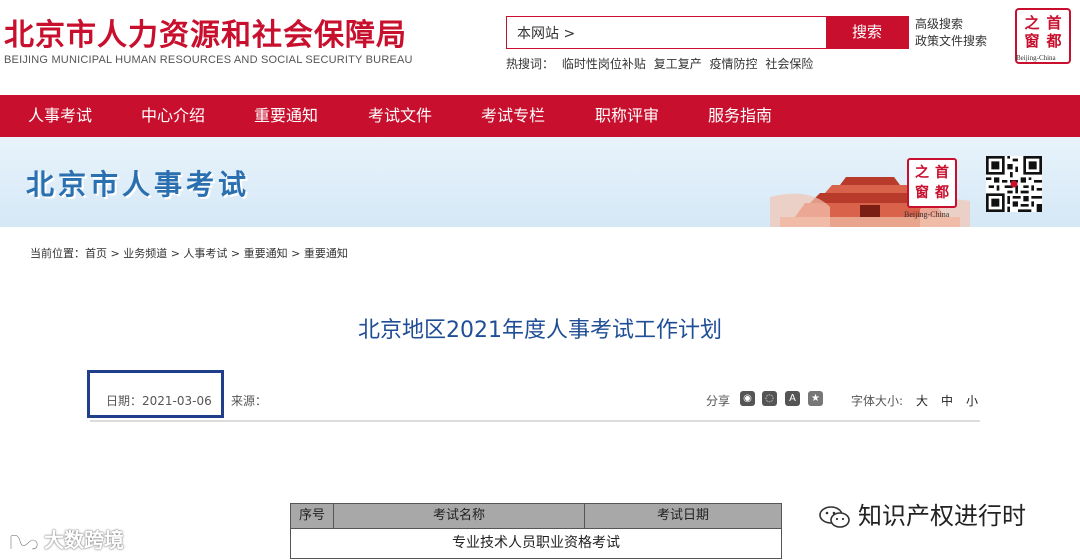 The height and width of the screenshot is (560, 1080). I want to click on banner-seal-logo: 之 首 窗 都, so click(932, 183).